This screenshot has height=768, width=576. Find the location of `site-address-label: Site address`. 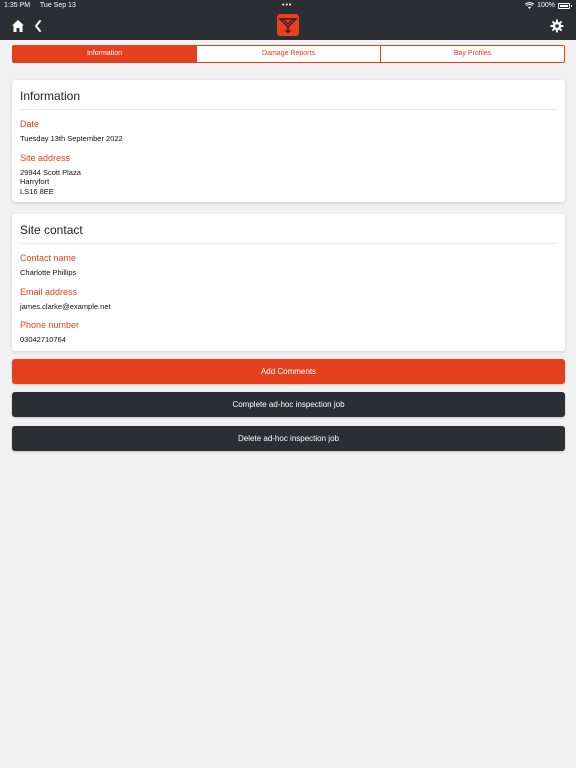

site-address-label: Site address is located at coordinates (45, 157).